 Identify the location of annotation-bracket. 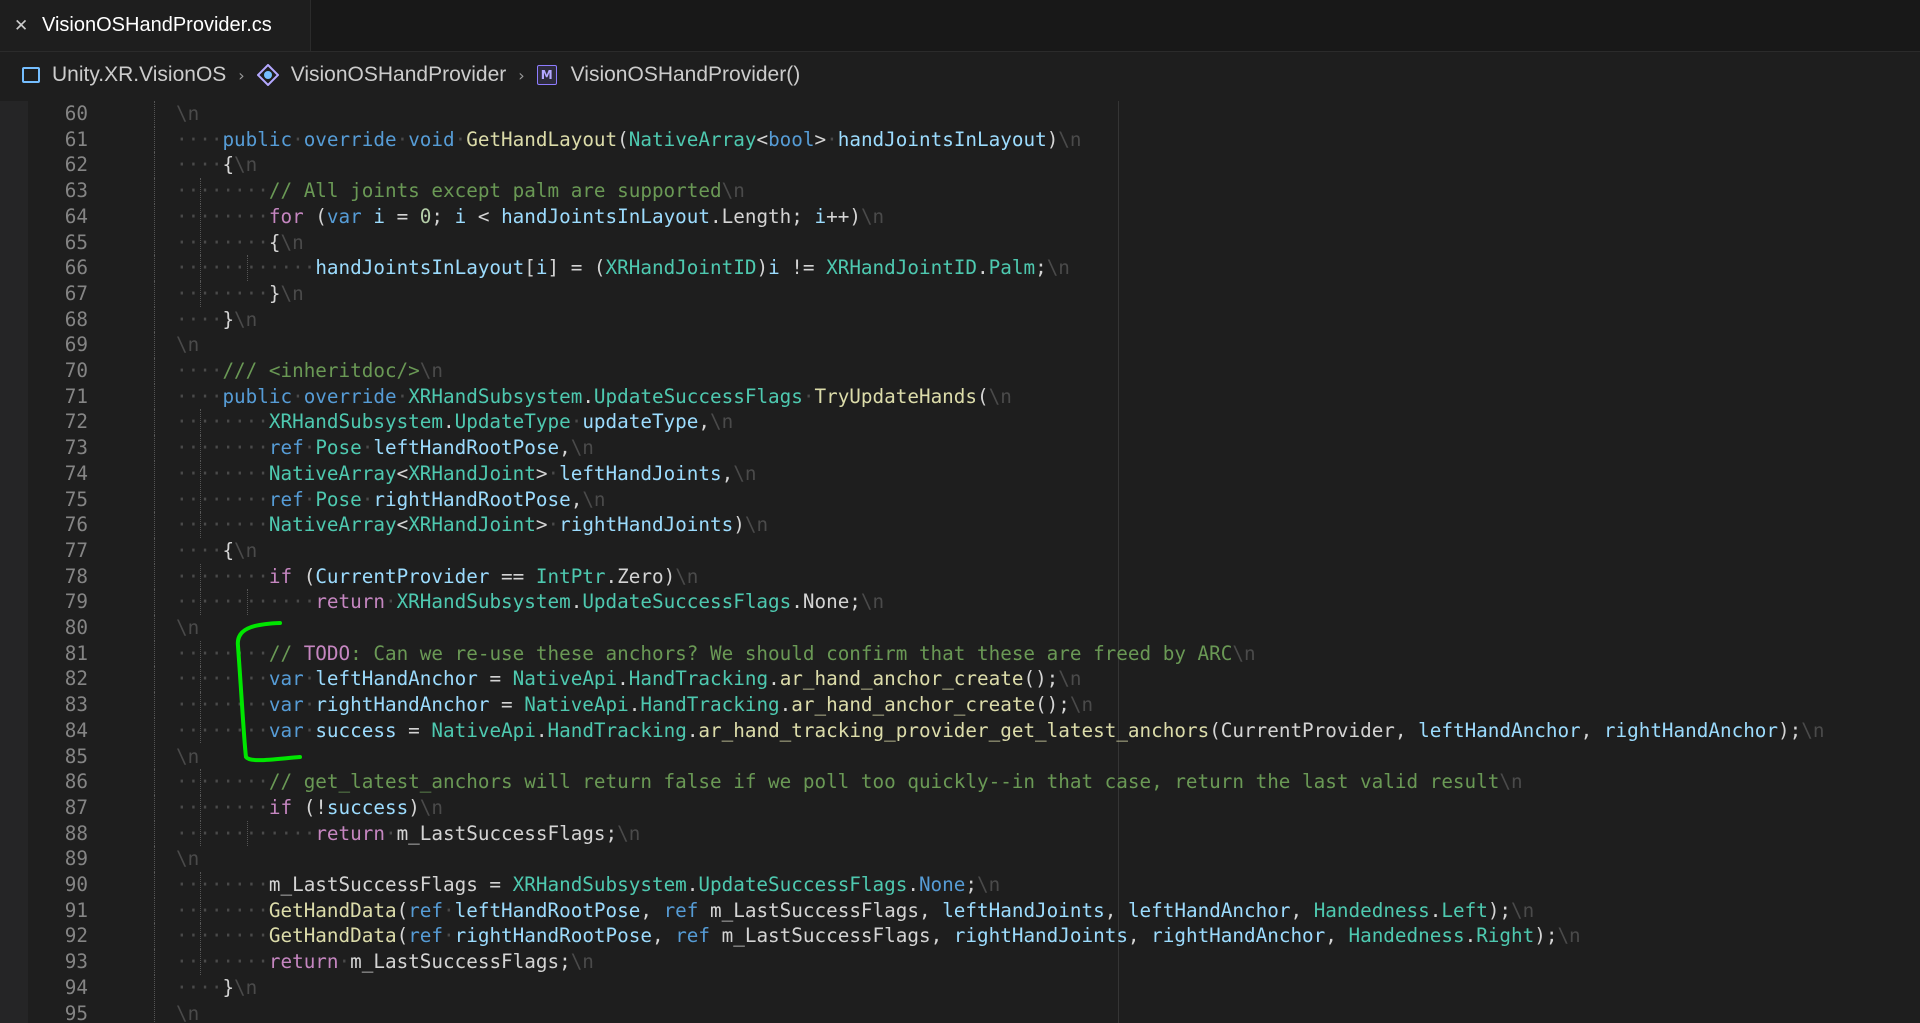
(268, 692).